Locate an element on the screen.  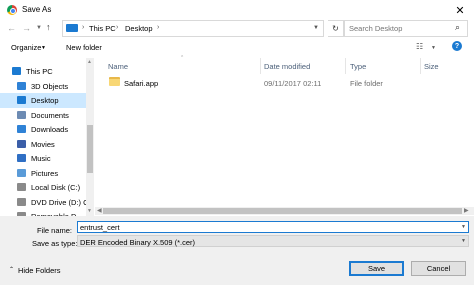
chrome-icon is located at coordinates (12, 10).